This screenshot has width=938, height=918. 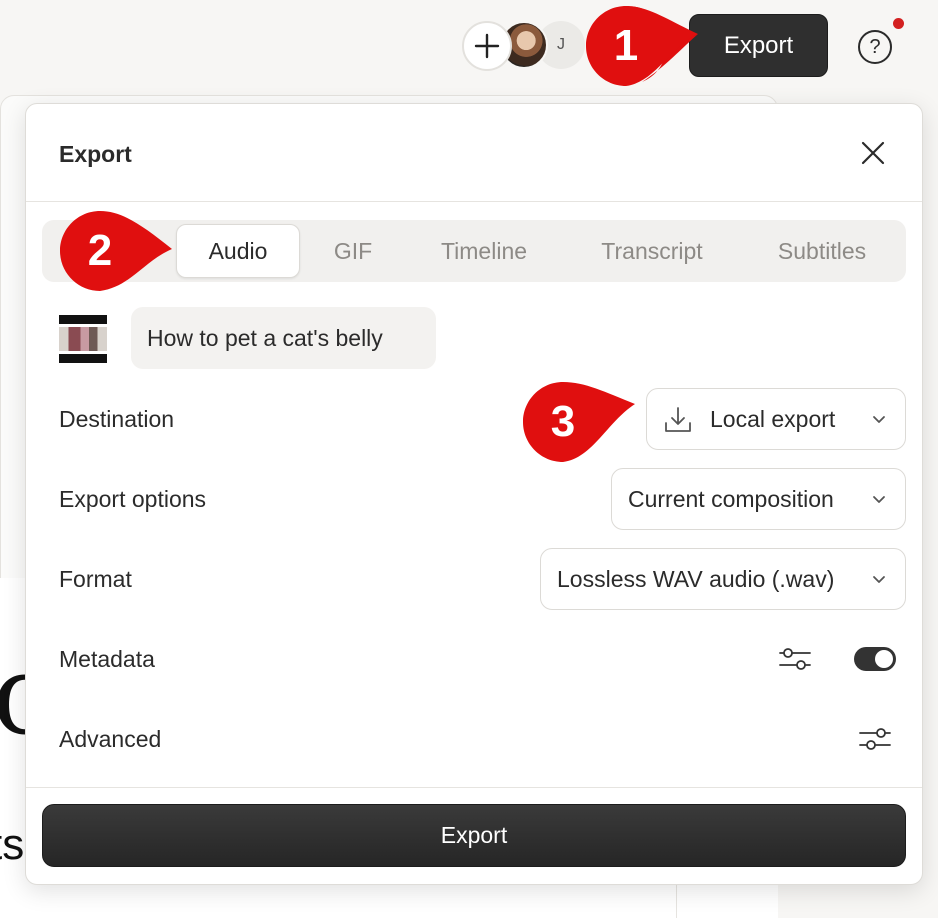 I want to click on composition-title: How to pet a cat's belly, so click(x=283, y=338).